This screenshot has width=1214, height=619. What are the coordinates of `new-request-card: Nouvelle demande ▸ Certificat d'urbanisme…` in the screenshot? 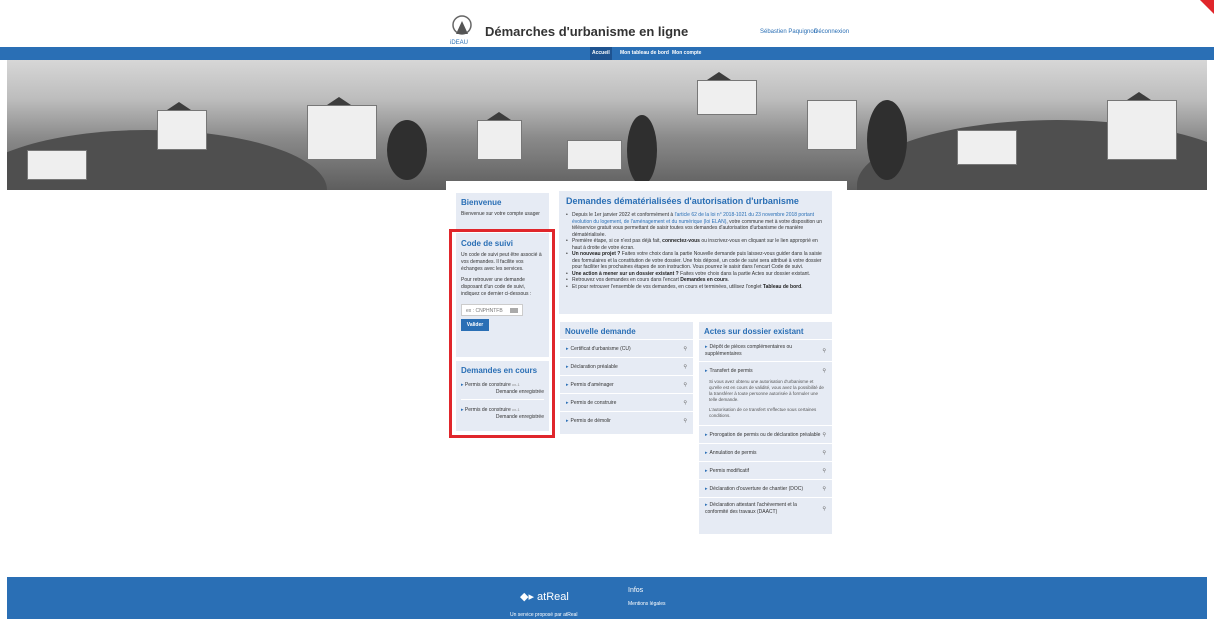 It's located at (626, 378).